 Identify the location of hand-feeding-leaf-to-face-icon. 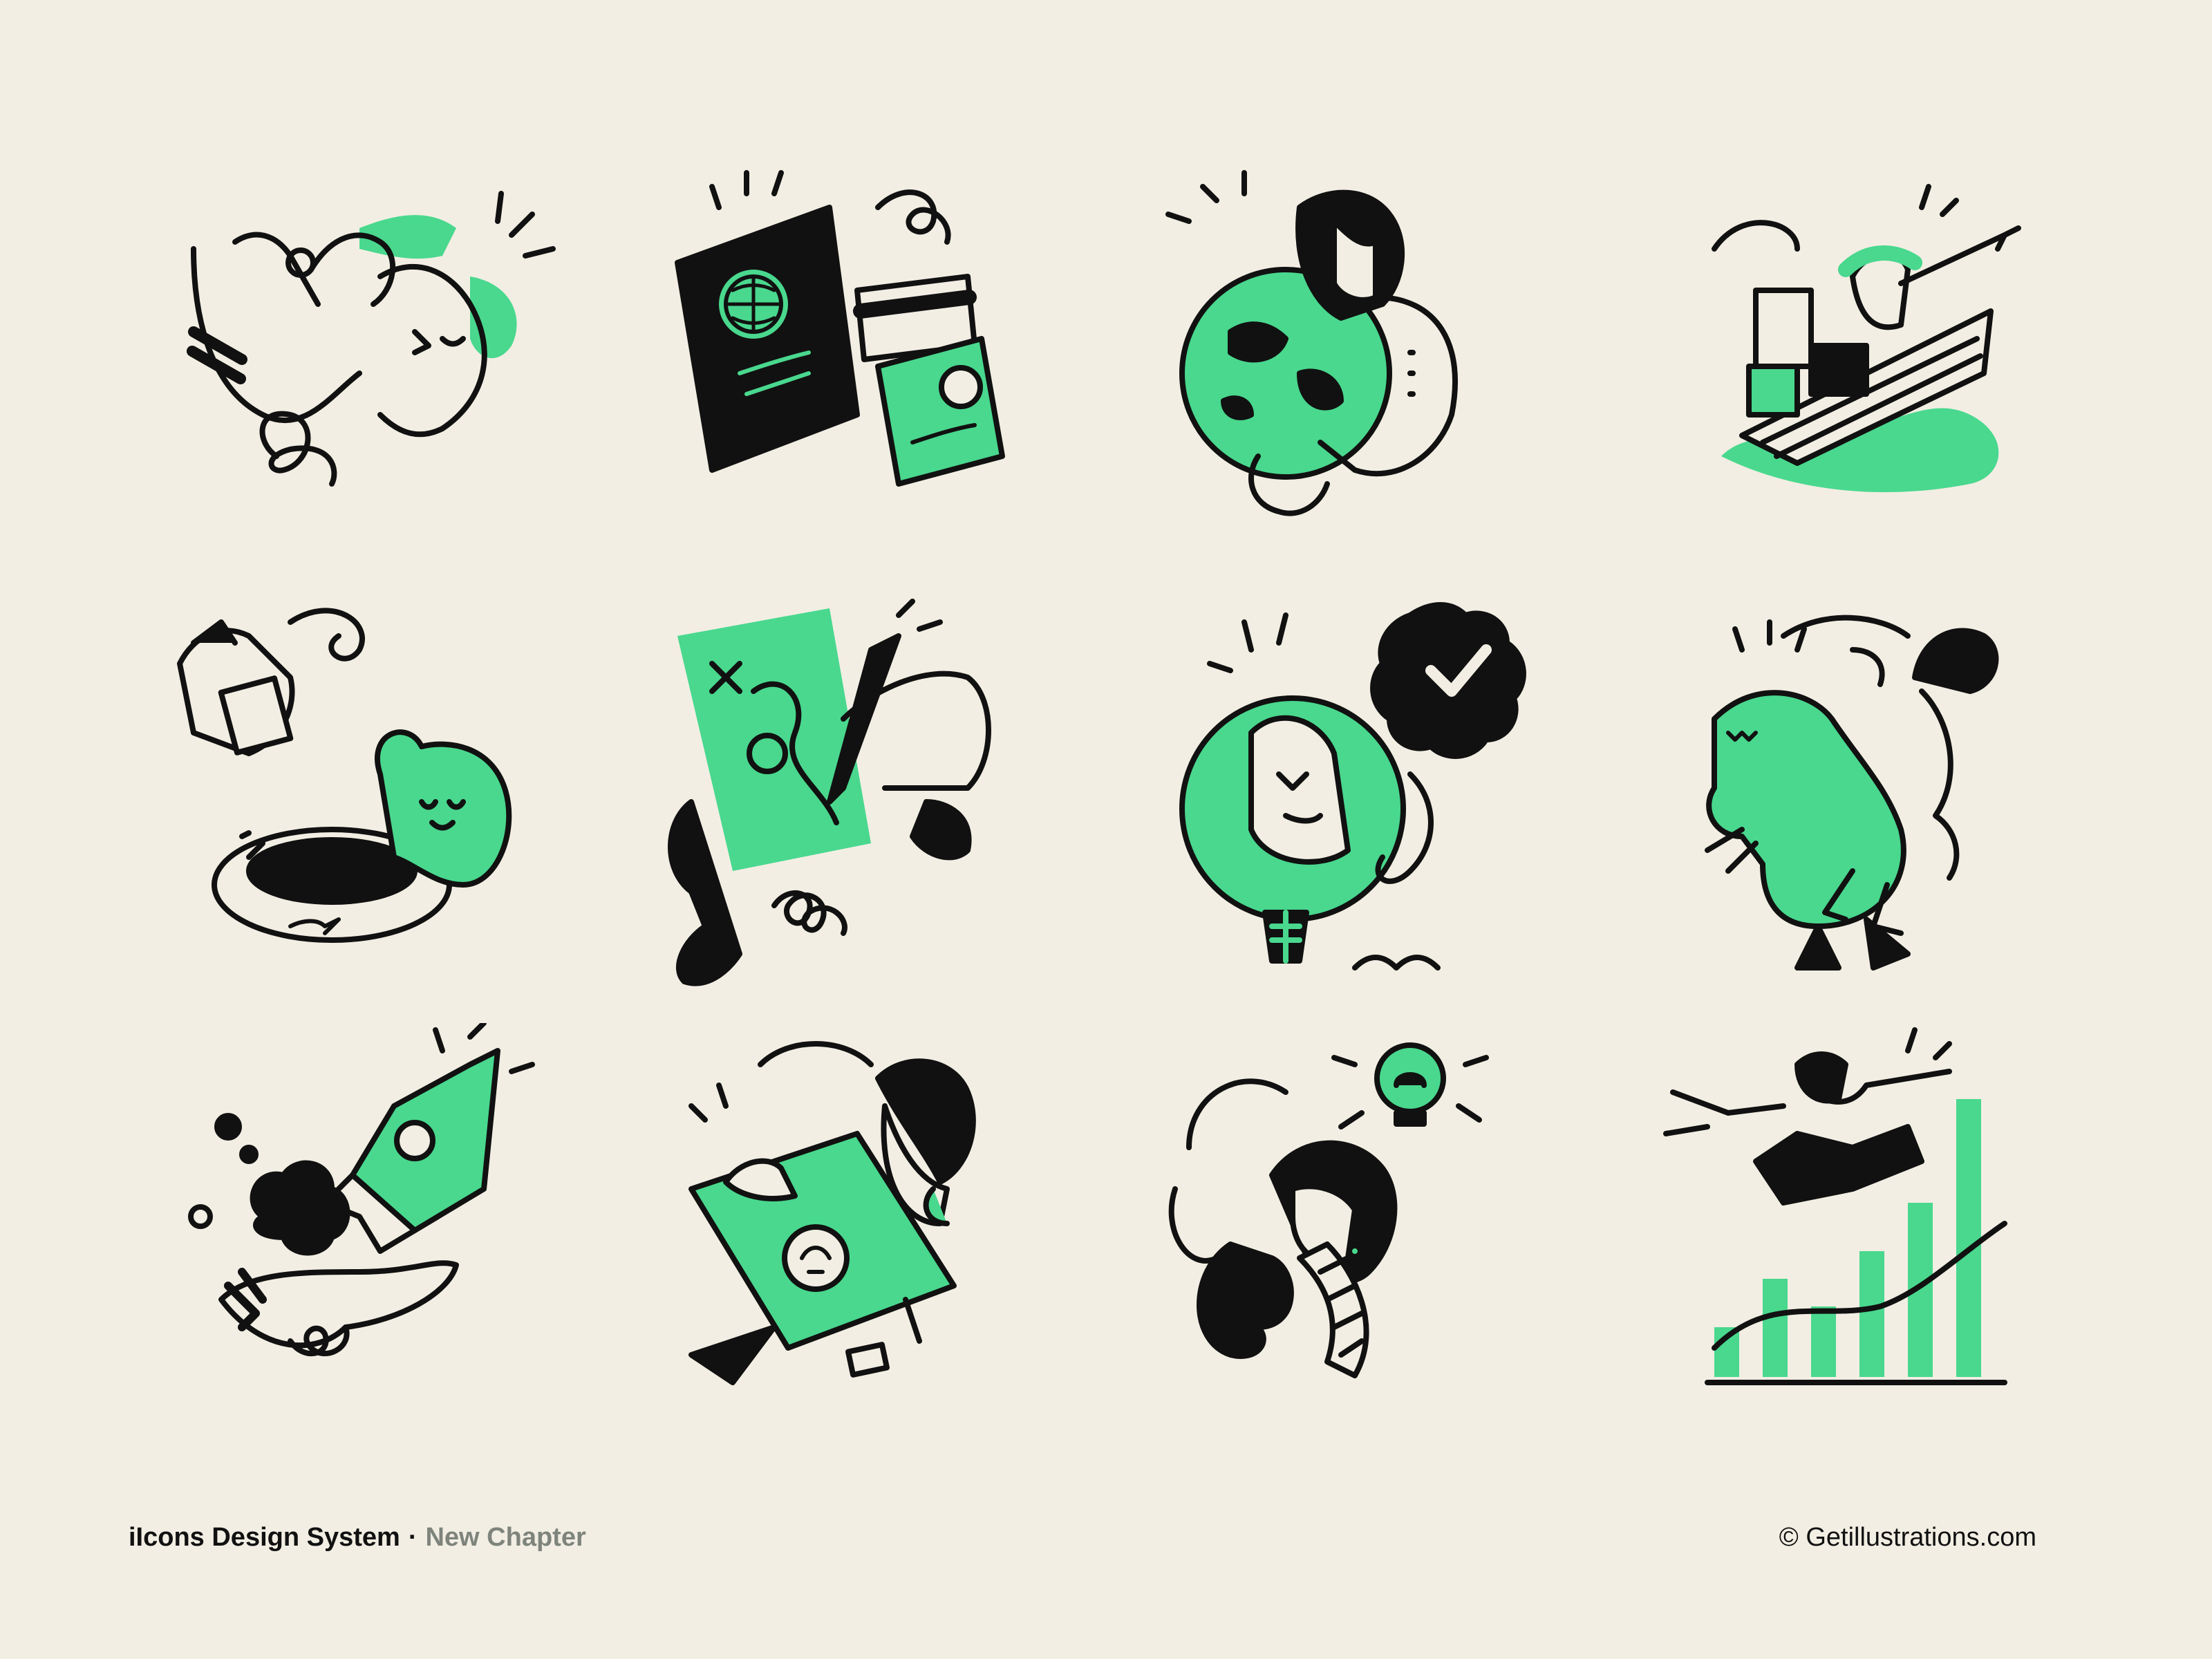
(373, 387).